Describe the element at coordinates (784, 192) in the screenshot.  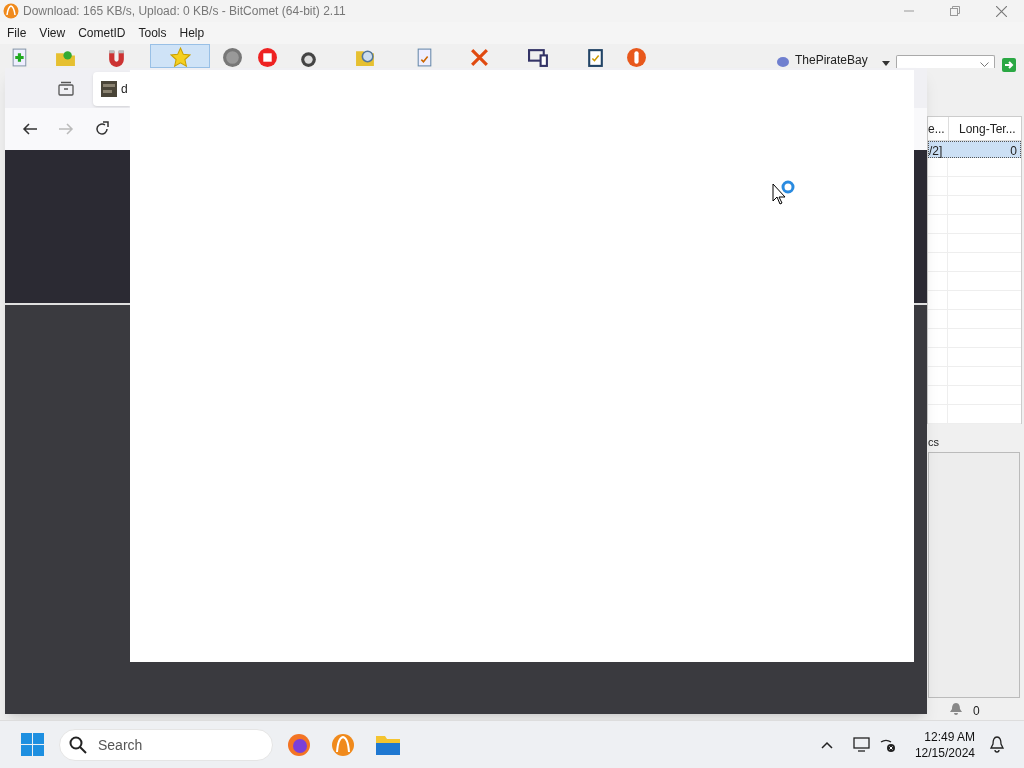
I see `busy-cursor-icon` at that location.